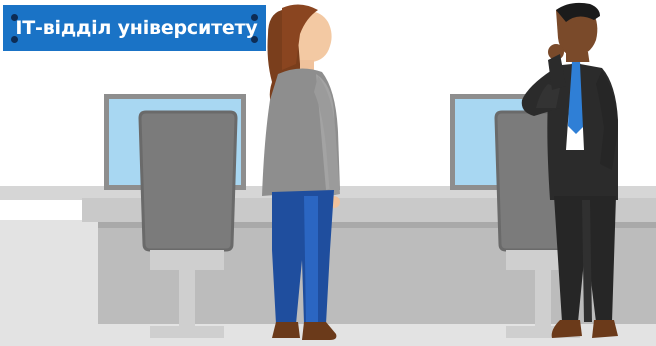 Image resolution: width=656 pixels, height=346 pixels. I want to click on department-sign: ІТ-відділ університету, so click(134, 28).